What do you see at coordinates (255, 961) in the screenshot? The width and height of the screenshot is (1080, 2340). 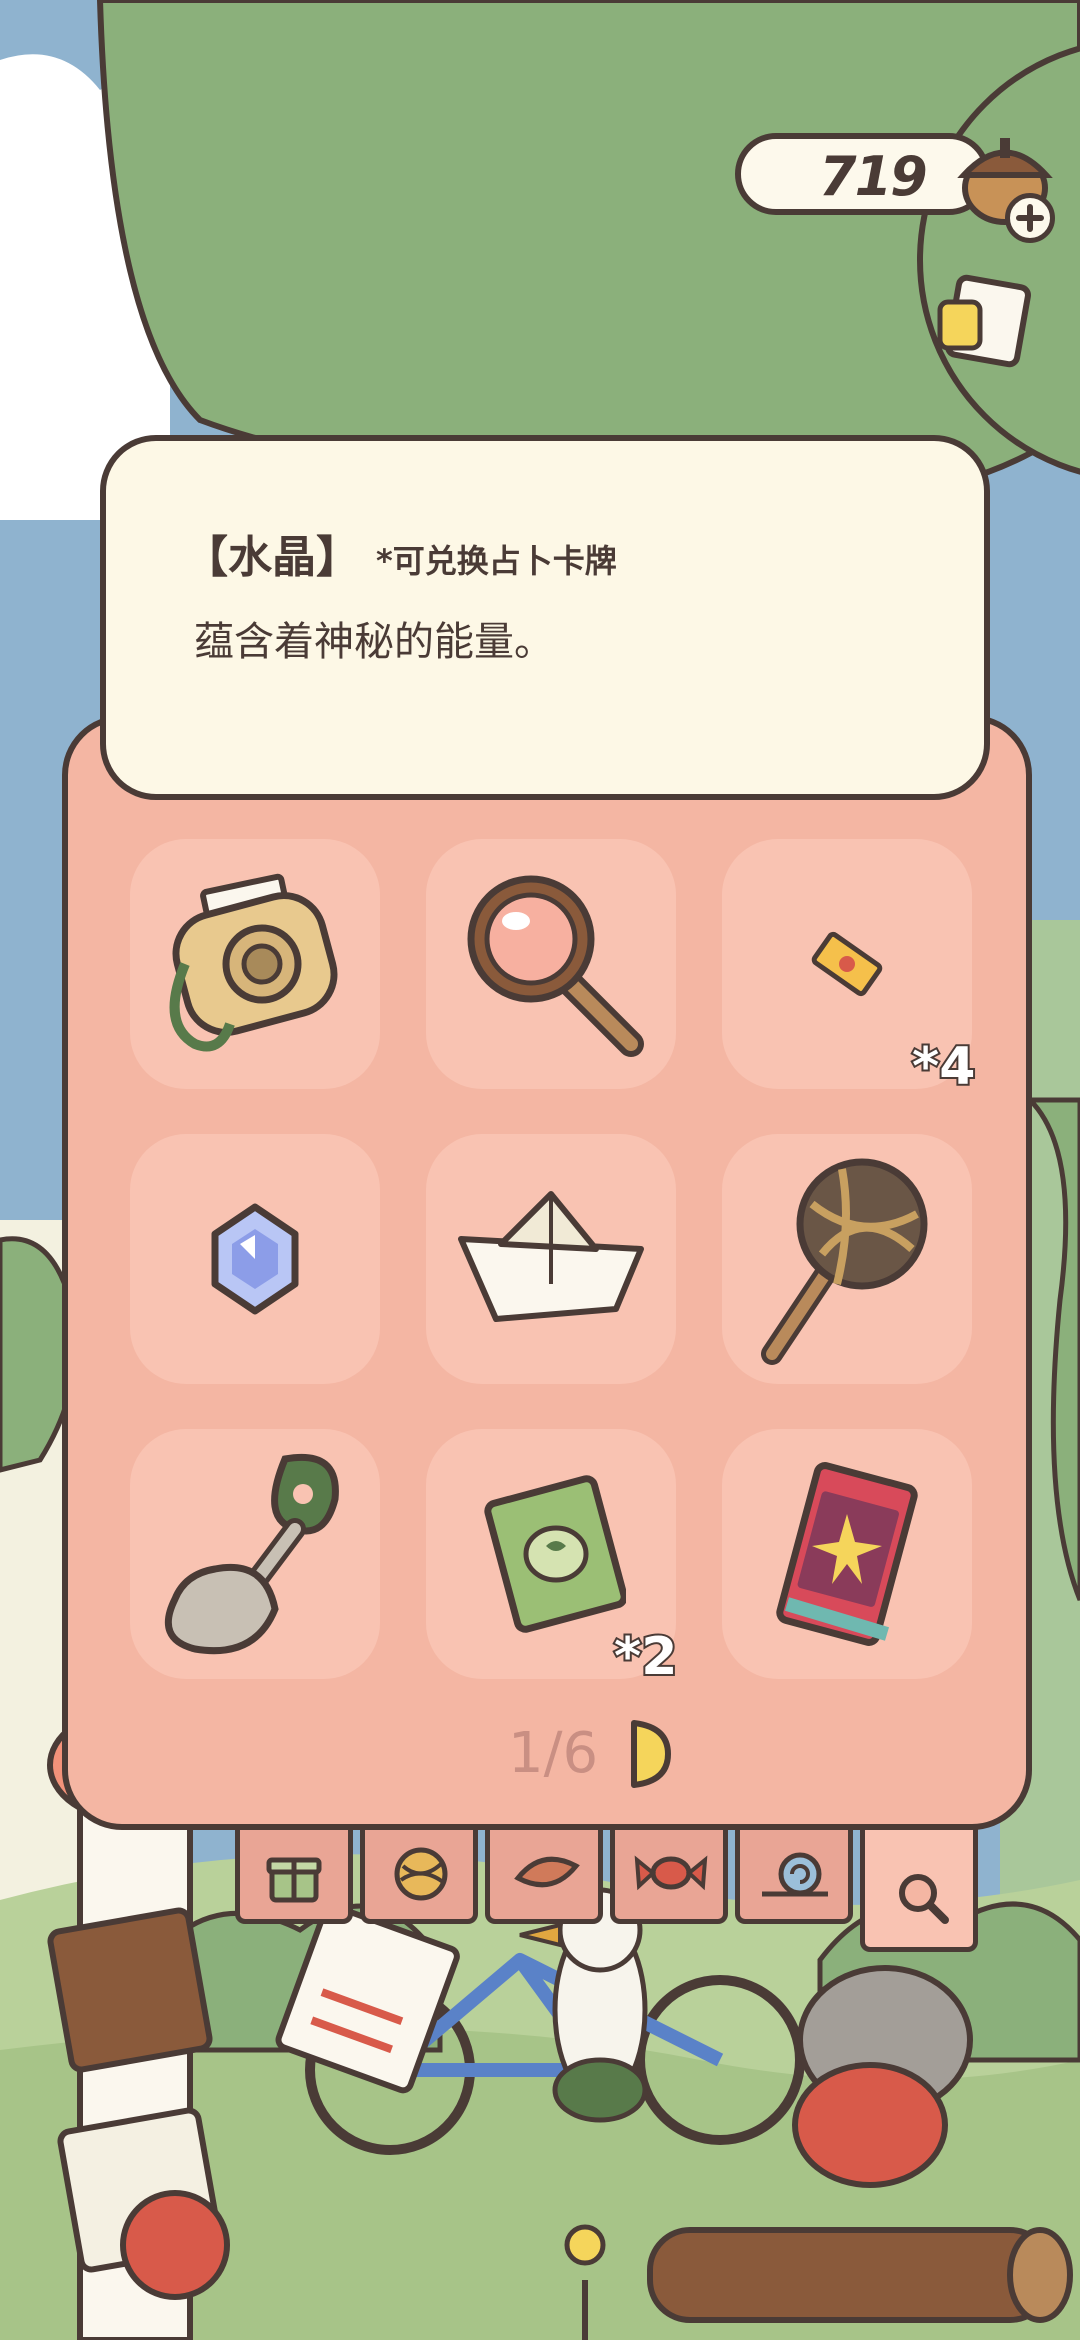 I see `camera-icon` at bounding box center [255, 961].